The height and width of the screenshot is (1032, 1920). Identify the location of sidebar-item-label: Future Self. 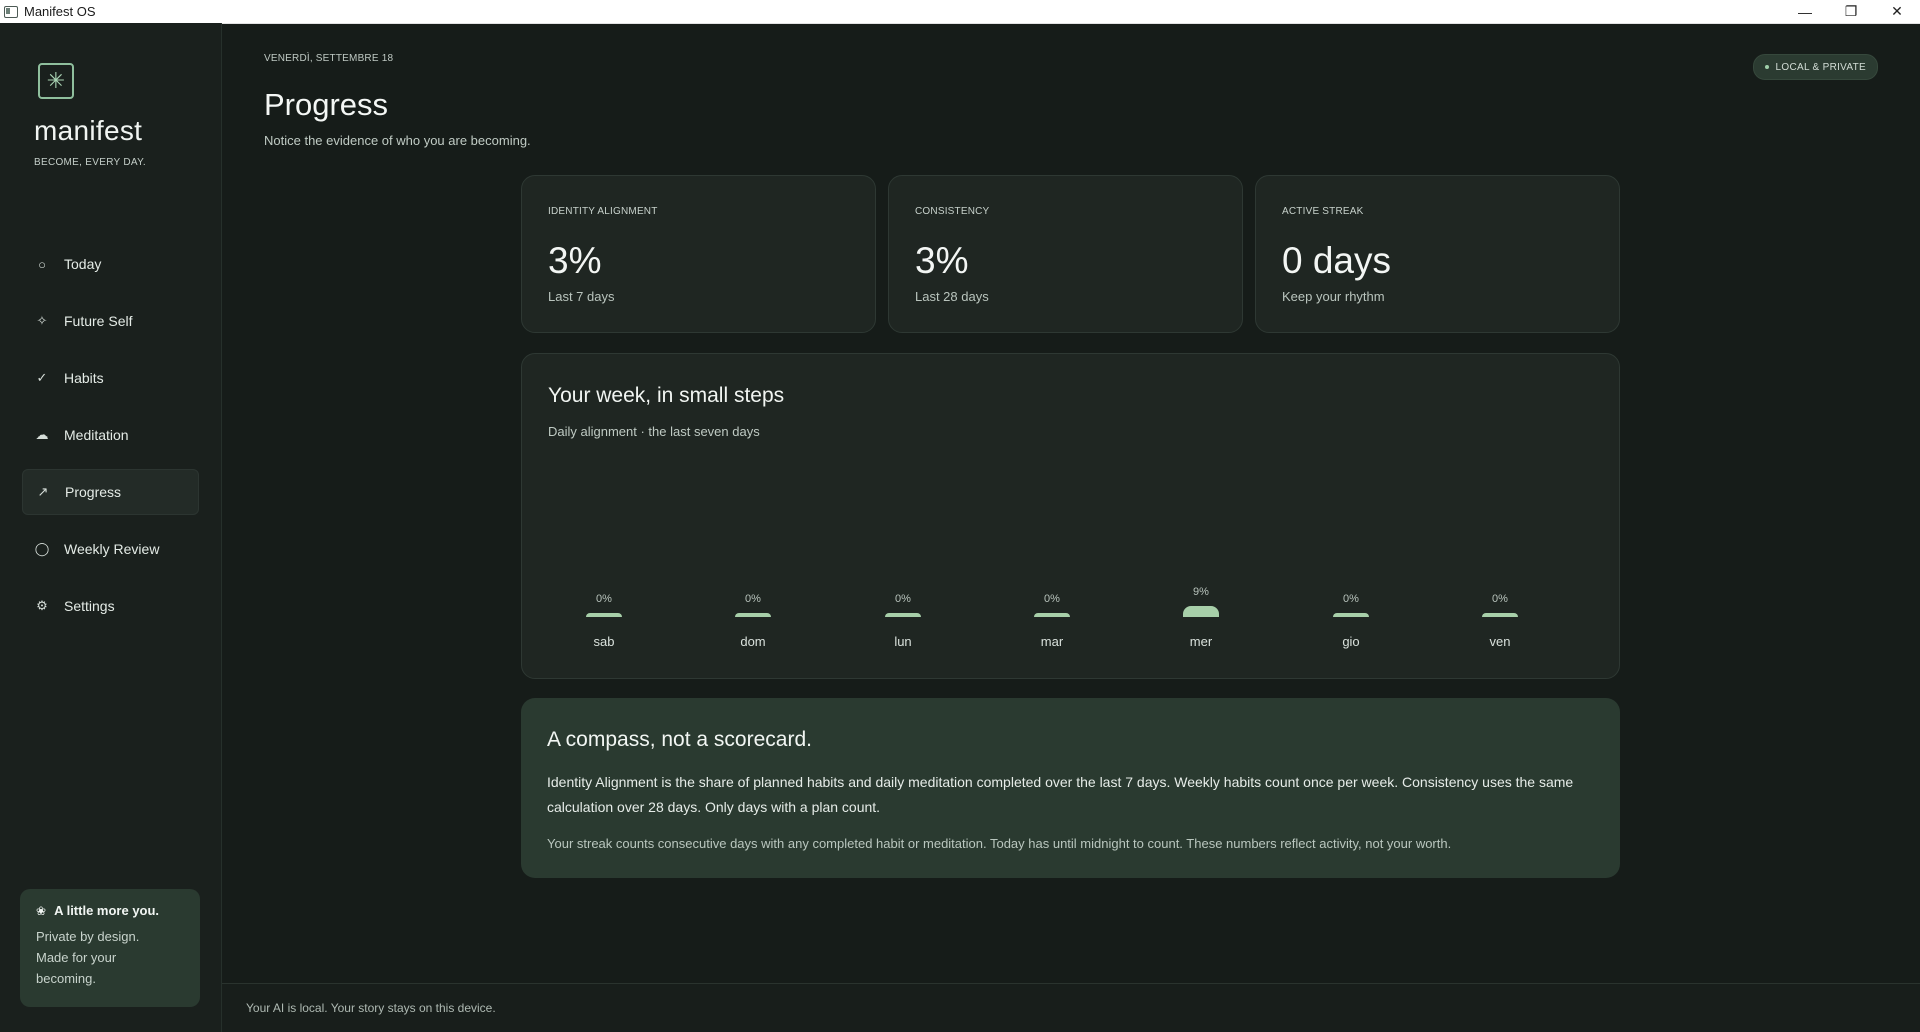
(98, 321).